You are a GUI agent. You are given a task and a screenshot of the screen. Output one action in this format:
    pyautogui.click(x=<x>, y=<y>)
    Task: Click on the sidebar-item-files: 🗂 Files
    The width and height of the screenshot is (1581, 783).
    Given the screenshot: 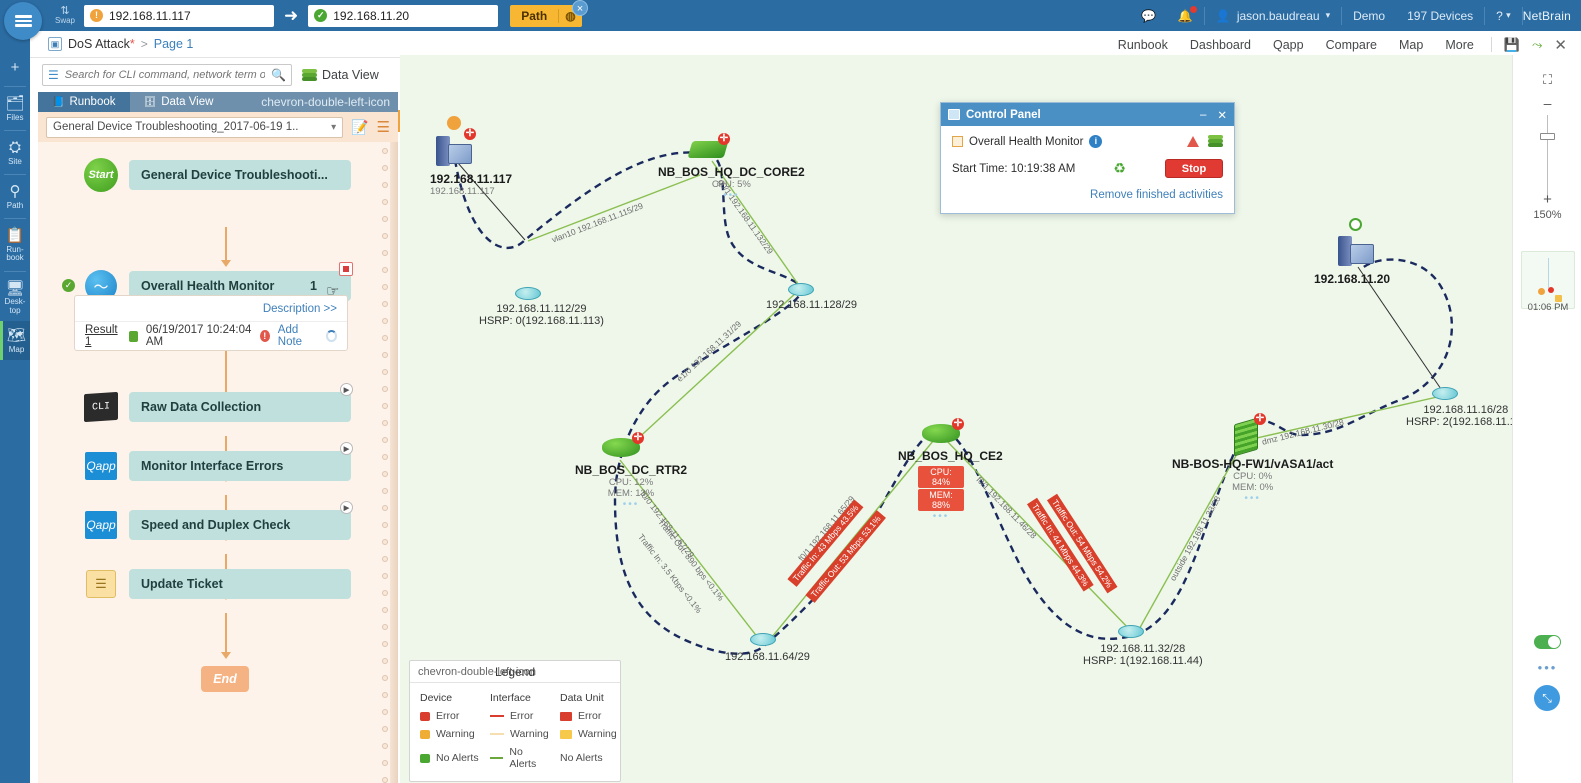 What is the action you would take?
    pyautogui.click(x=15, y=108)
    